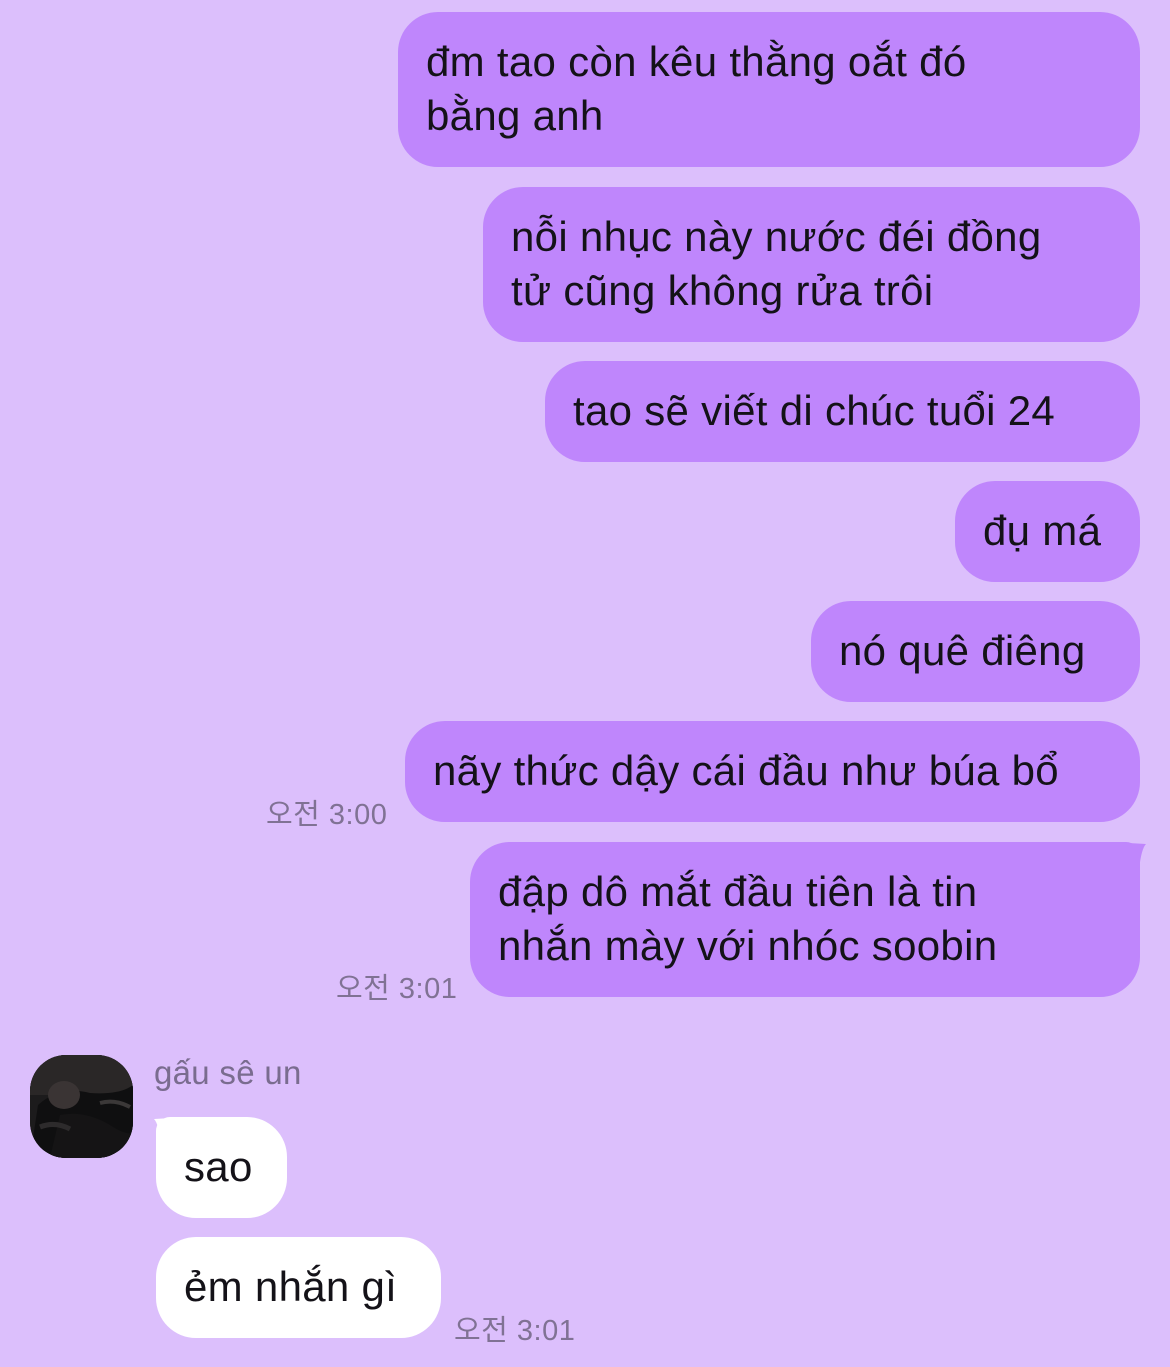  What do you see at coordinates (228, 1072) in the screenshot?
I see `sender-name: gấu sê un` at bounding box center [228, 1072].